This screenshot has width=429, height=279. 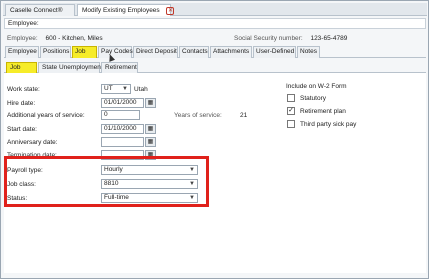 I want to click on tab-modify-existing-employees: Modify Existing Employees ✕, so click(x=126, y=10).